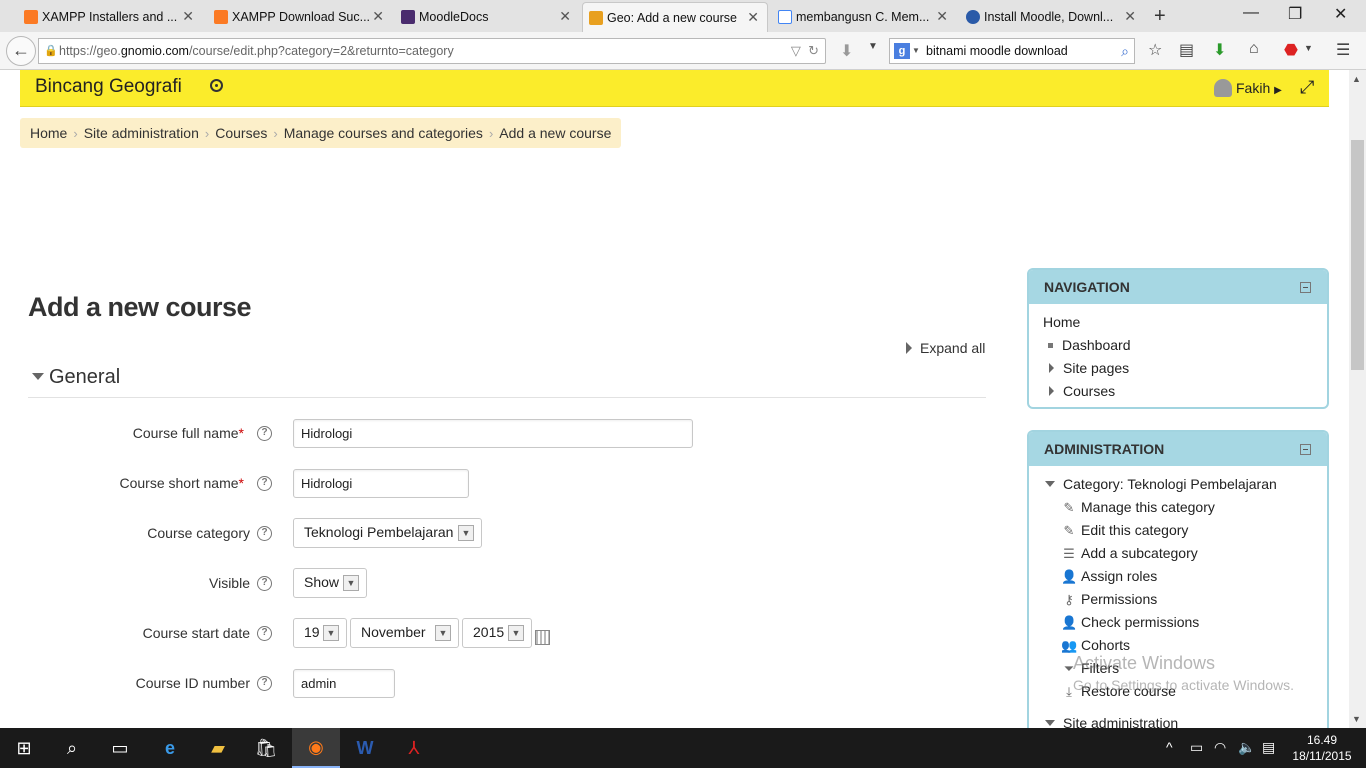 This screenshot has height=768, width=1366. What do you see at coordinates (1109, 599) in the screenshot?
I see `admin-permissions-link: ⚷ Permissions` at bounding box center [1109, 599].